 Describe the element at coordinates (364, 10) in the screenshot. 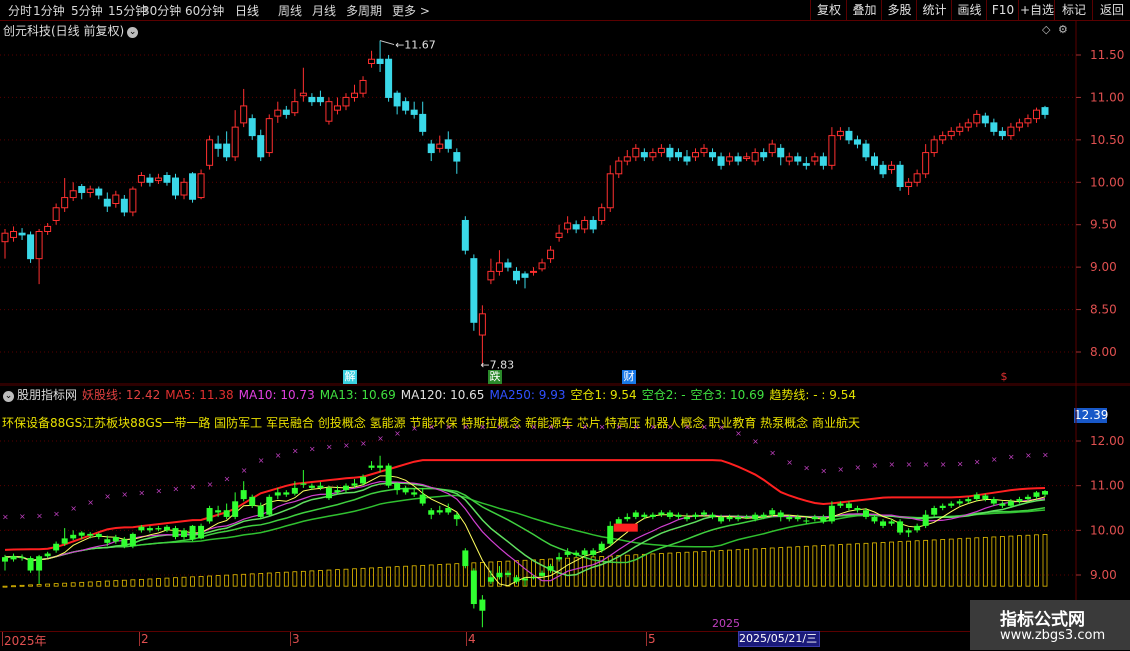

I see `period-tab: 多周期` at that location.